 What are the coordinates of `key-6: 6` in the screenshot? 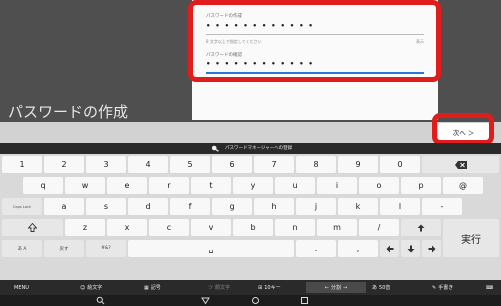 It's located at (232, 164).